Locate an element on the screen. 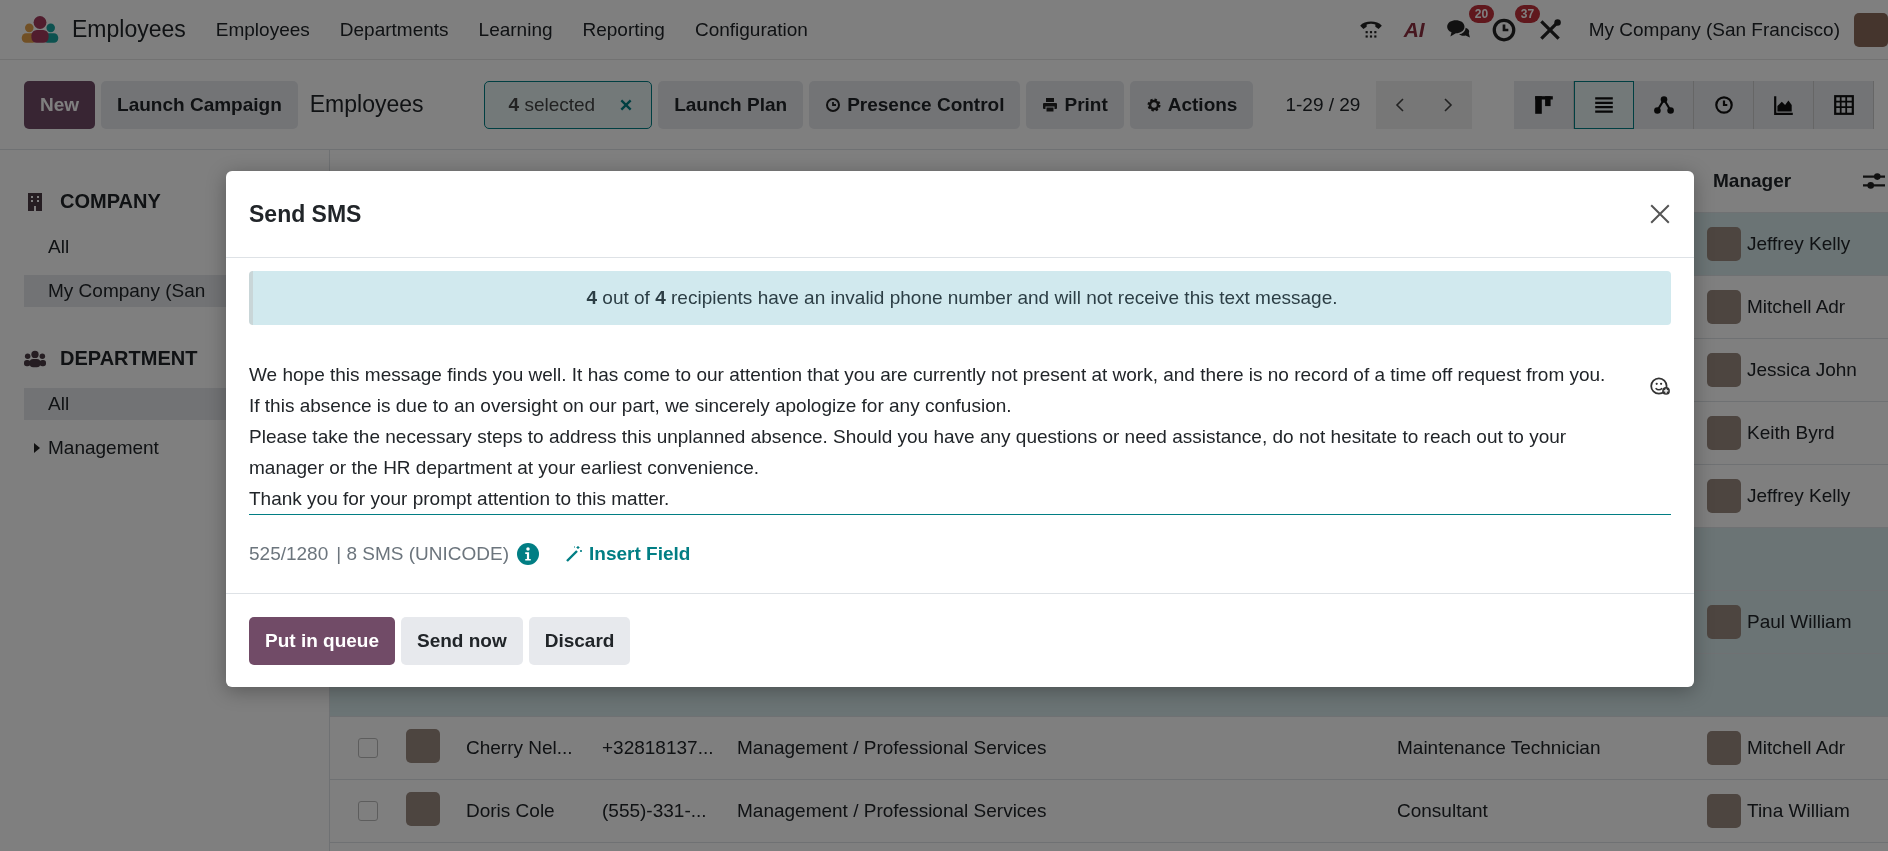 The height and width of the screenshot is (851, 1888). close-icon is located at coordinates (1660, 214).